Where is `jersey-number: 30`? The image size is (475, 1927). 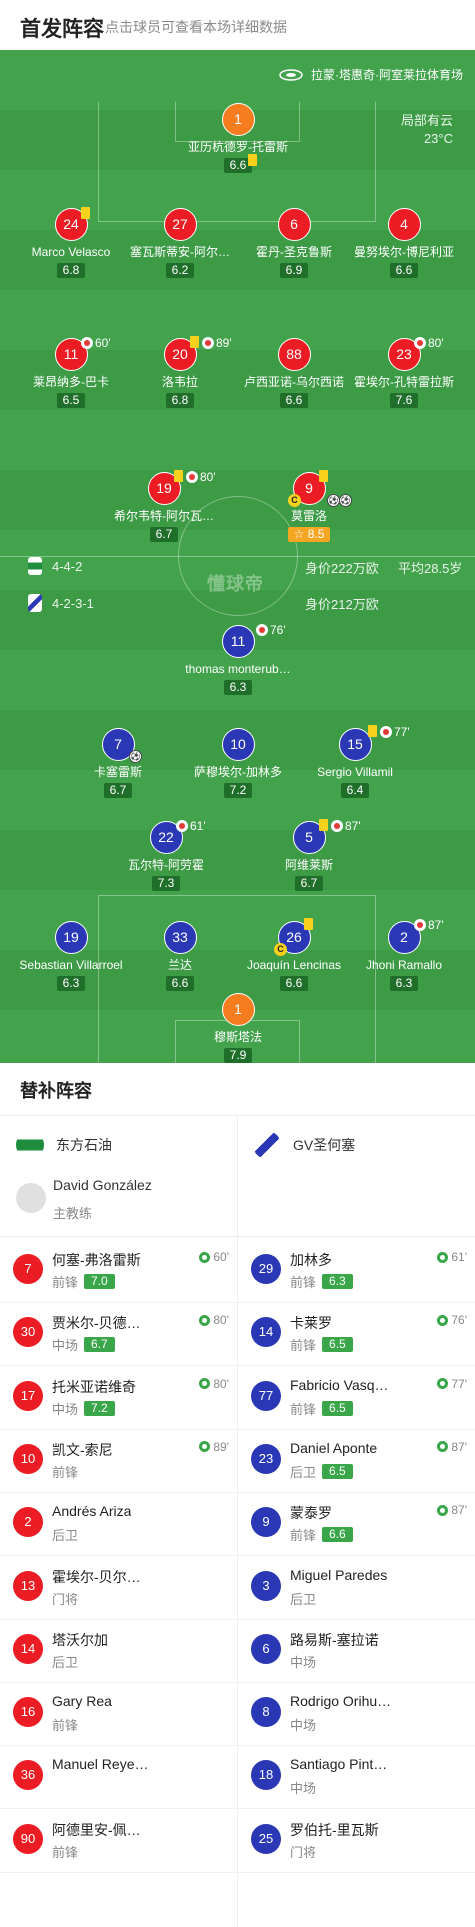 jersey-number: 30 is located at coordinates (28, 1332).